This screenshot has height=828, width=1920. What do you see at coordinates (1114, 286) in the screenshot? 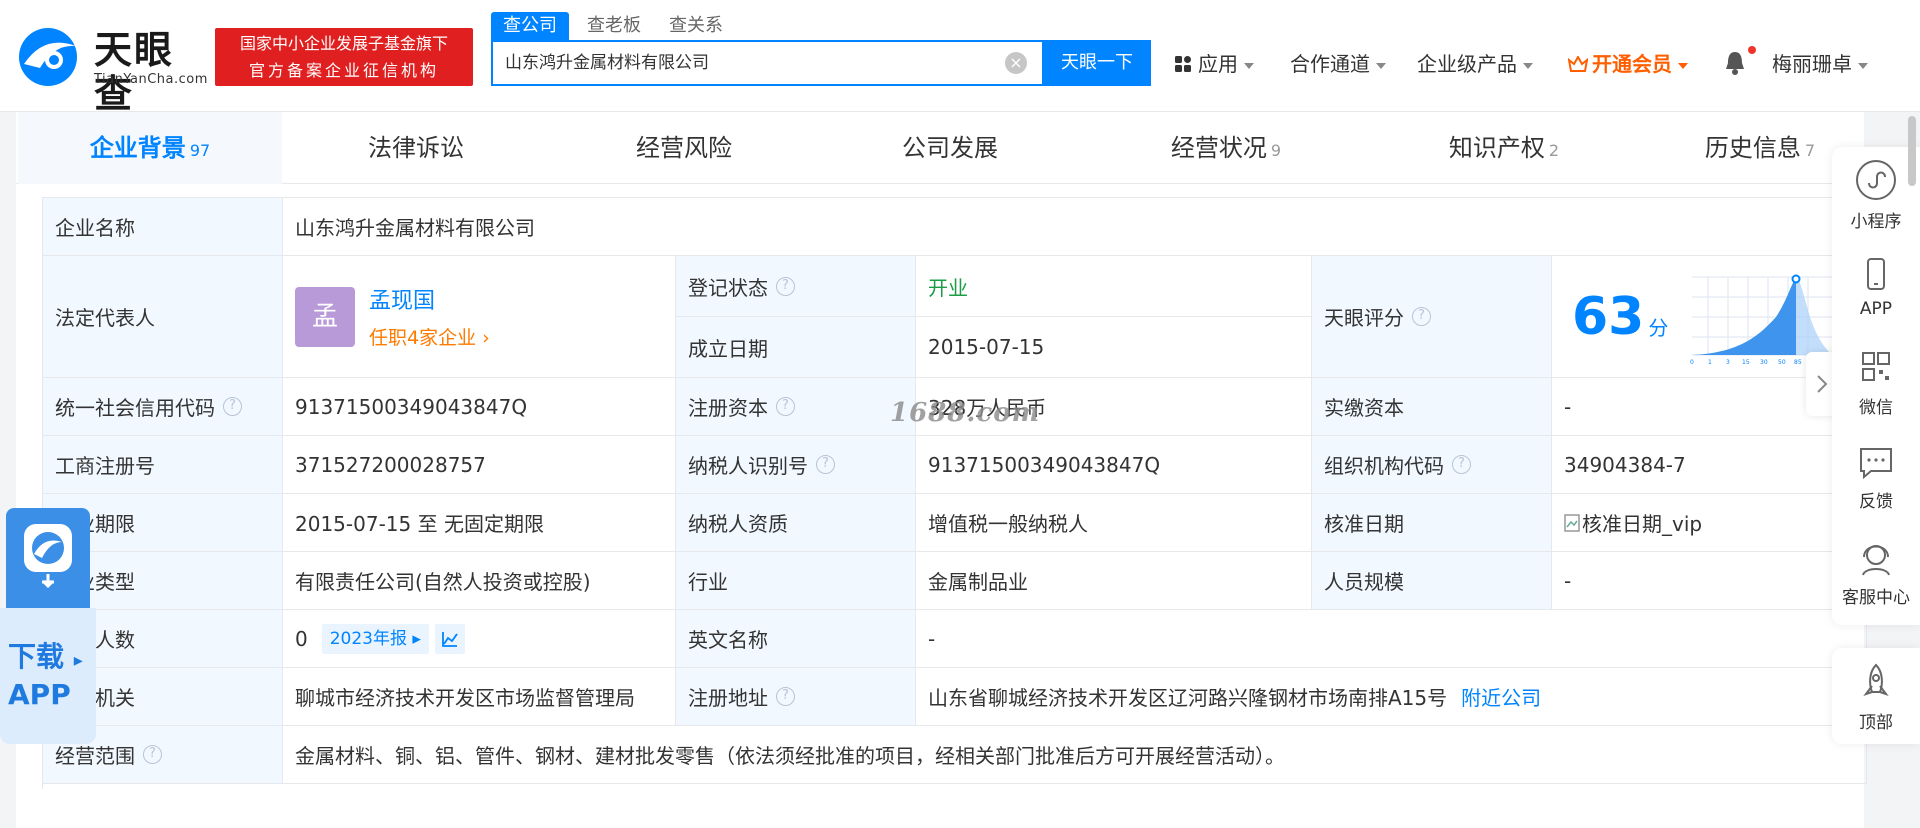
I see `reg-status: 开业` at bounding box center [1114, 286].